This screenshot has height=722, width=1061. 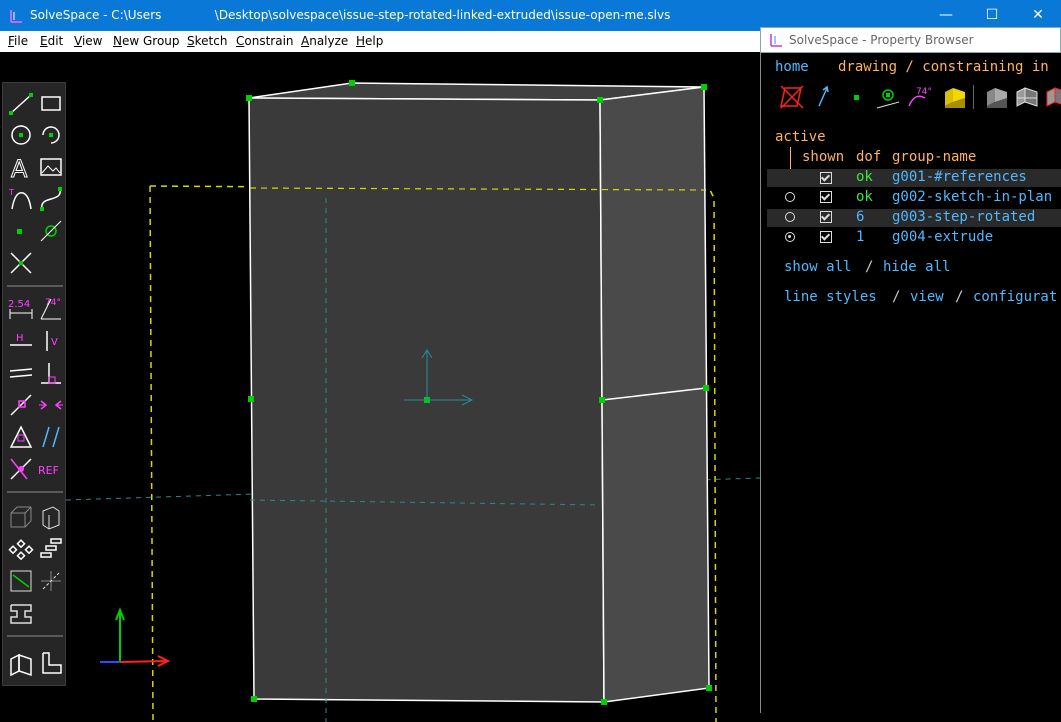 What do you see at coordinates (21, 613) in the screenshot?
I see `lathe-tool-icon` at bounding box center [21, 613].